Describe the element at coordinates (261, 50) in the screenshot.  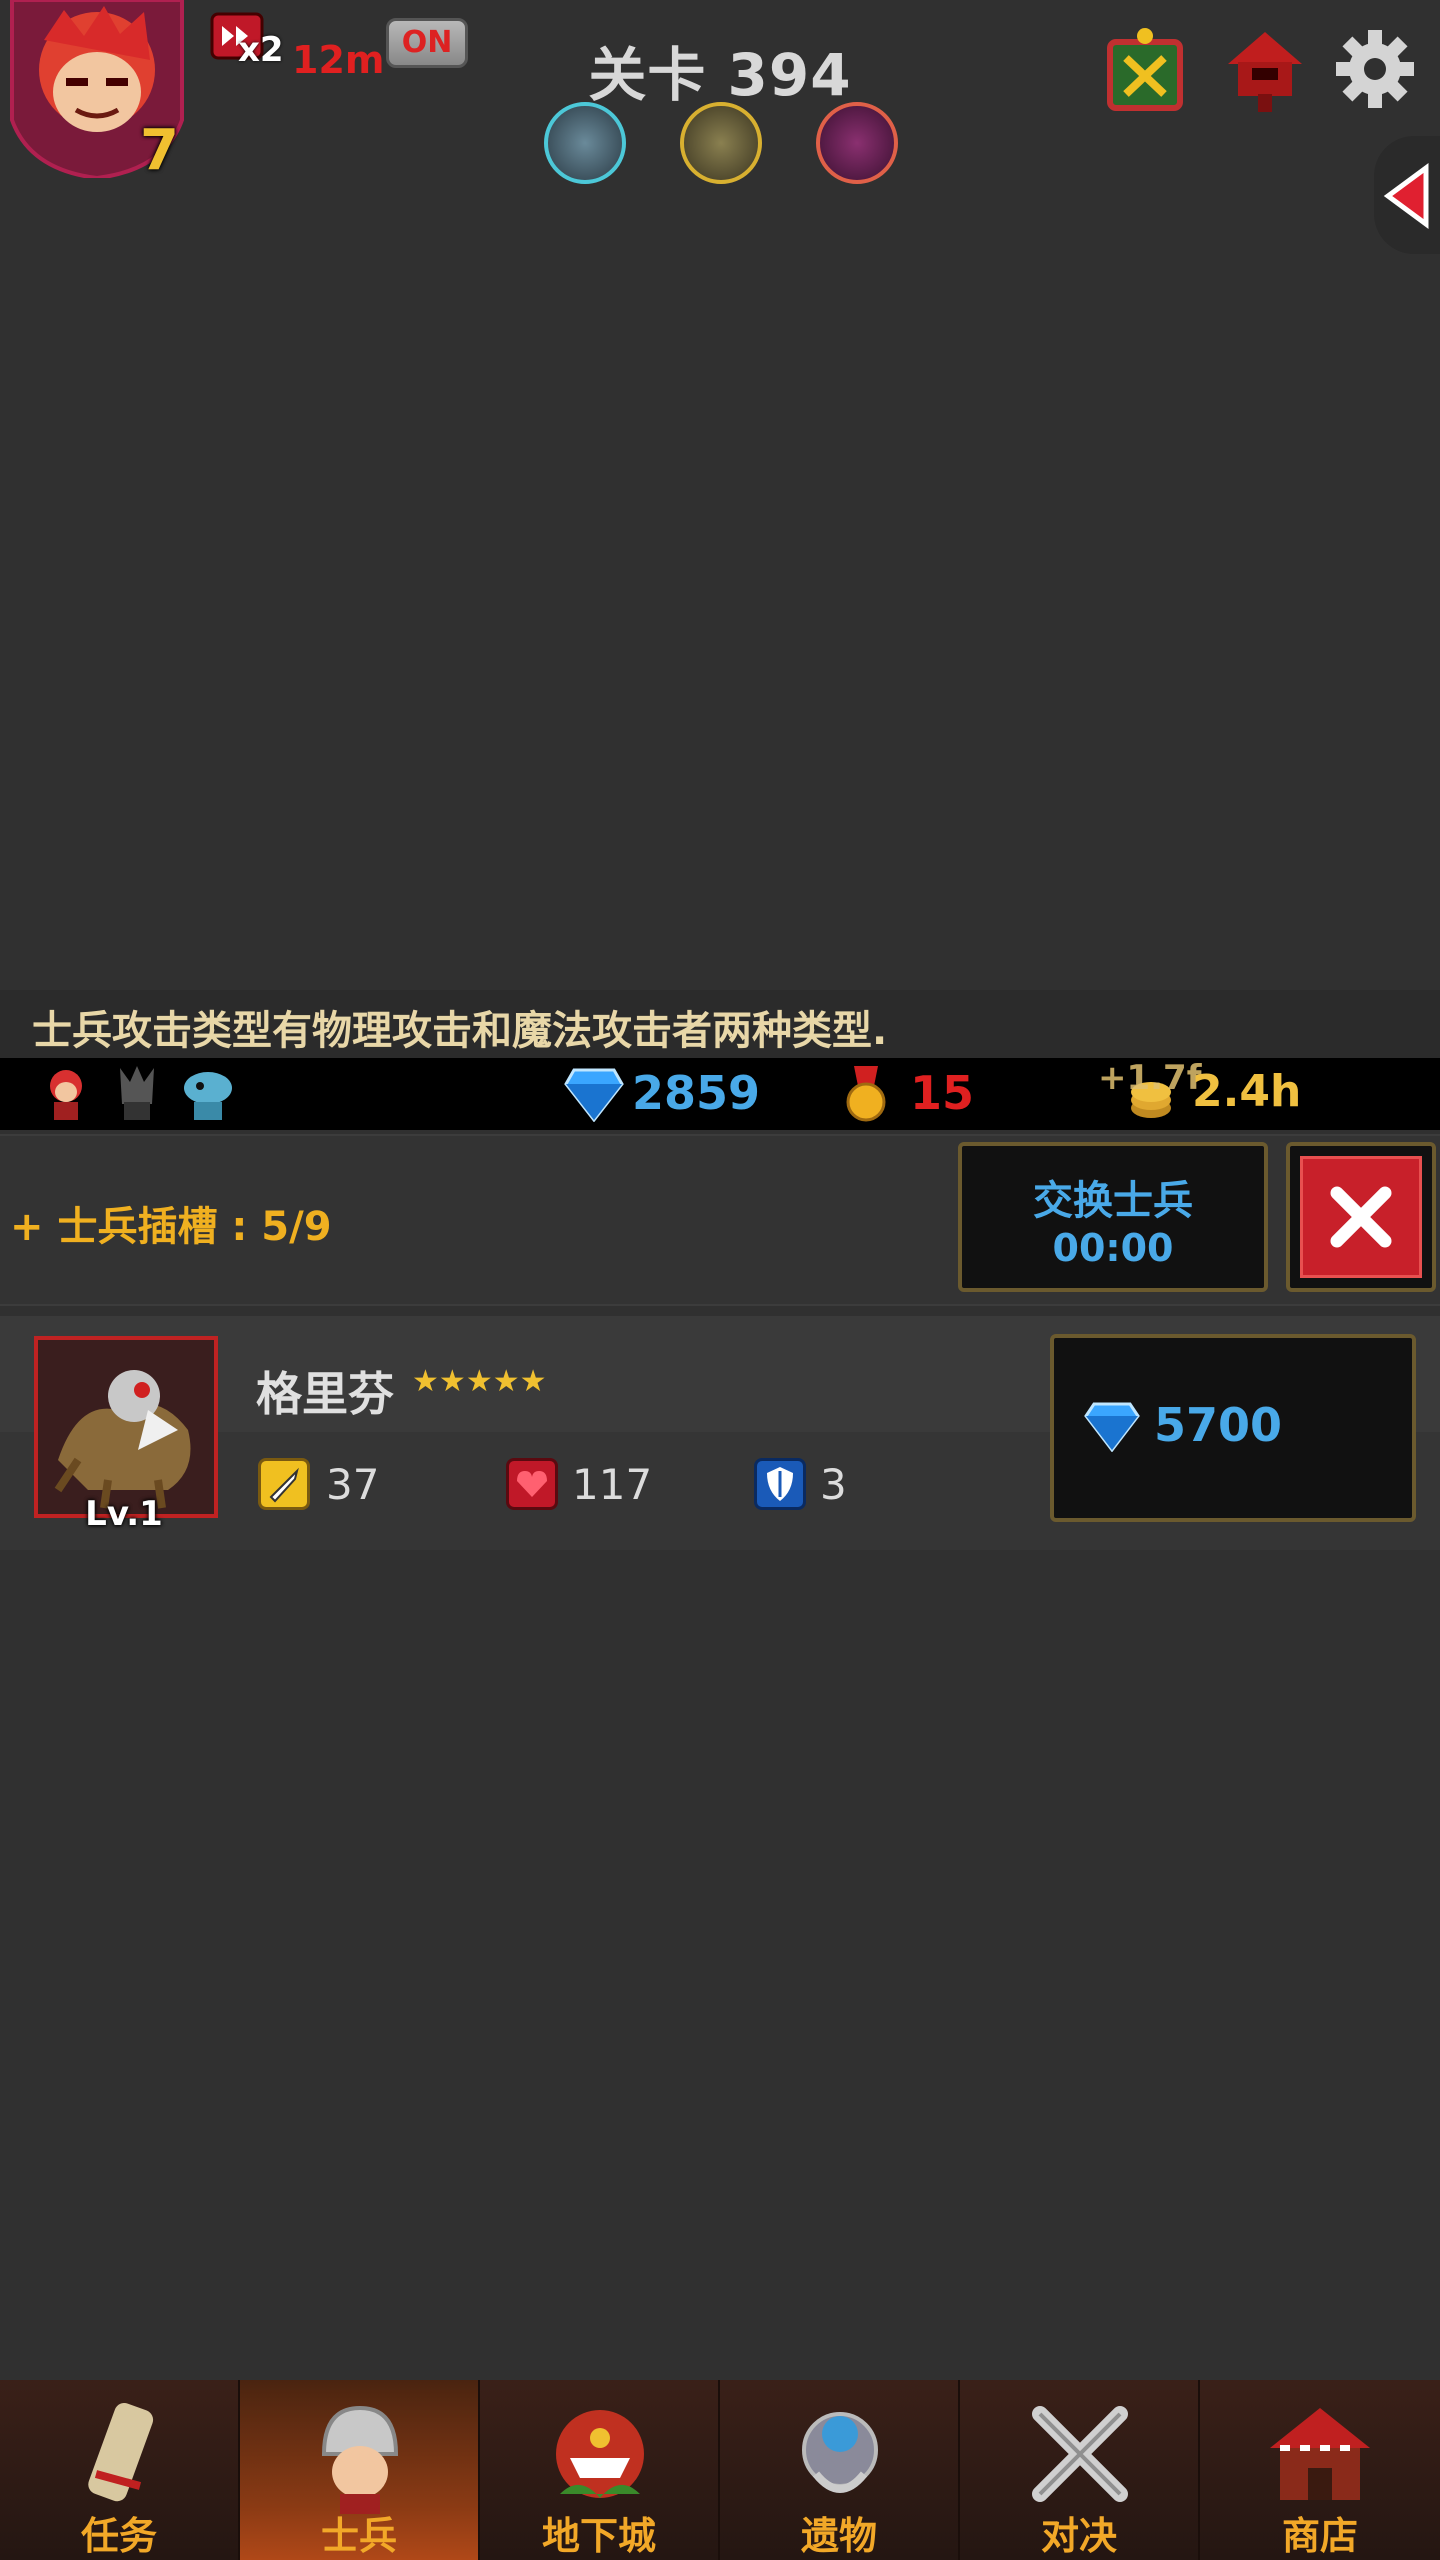
I see `speed-multiplier: x2` at that location.